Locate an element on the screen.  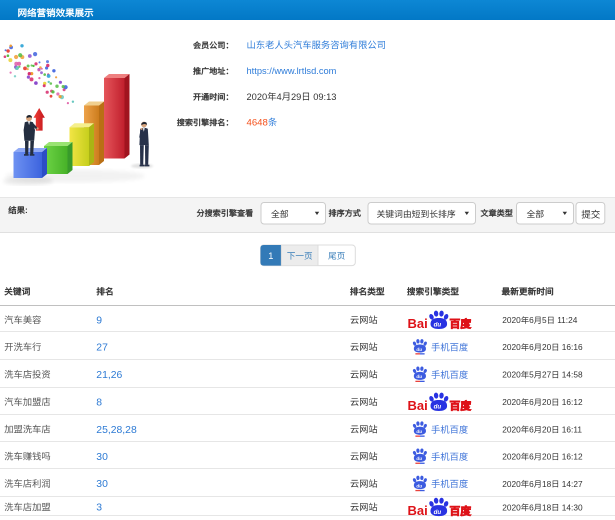
svg-text: 09:13 is located at coordinates (324, 97).